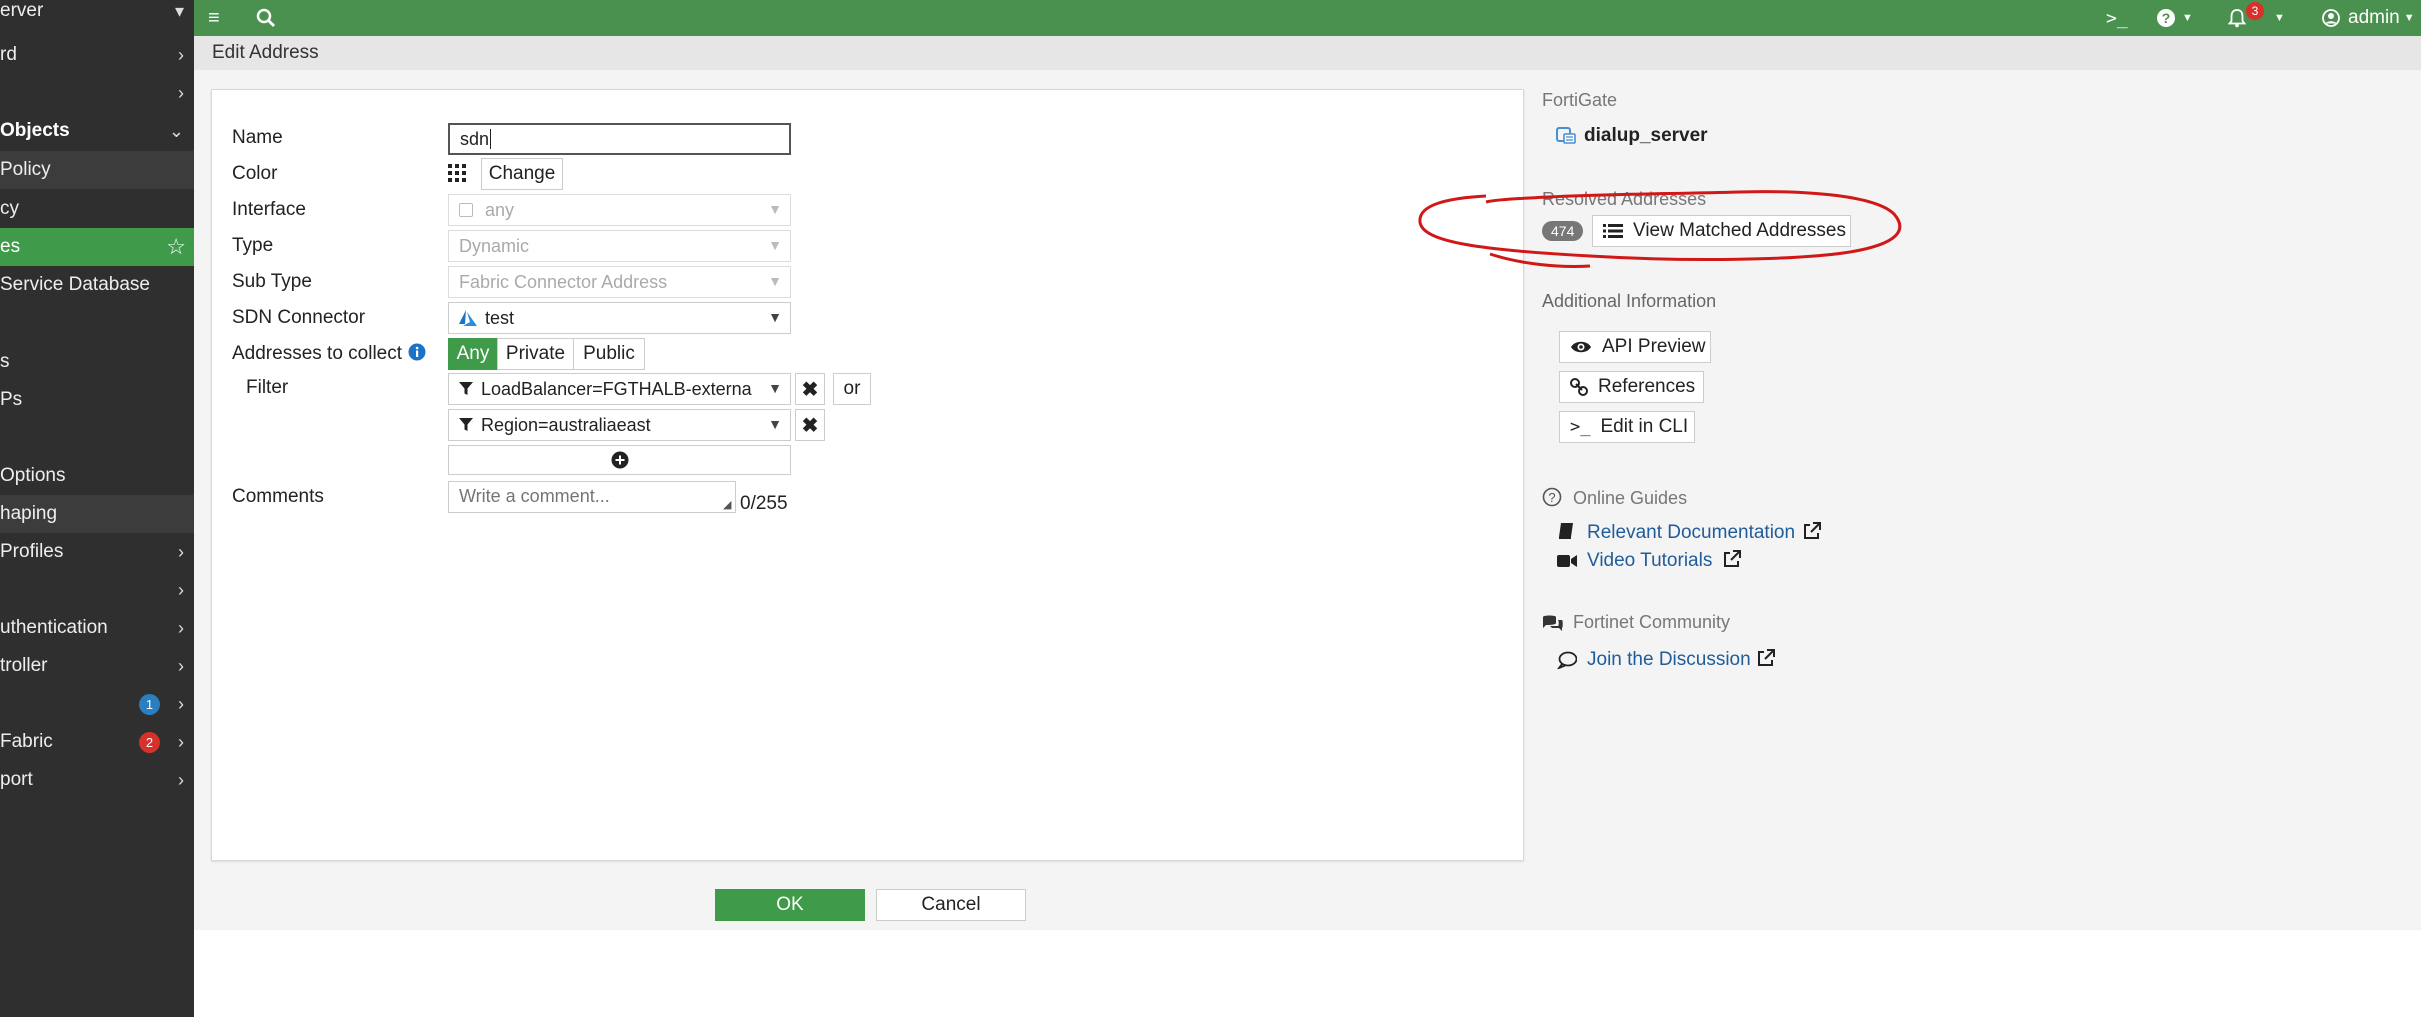 Image resolution: width=2421 pixels, height=1017 pixels. What do you see at coordinates (535, 354) in the screenshot?
I see `collect-private-option: Private` at bounding box center [535, 354].